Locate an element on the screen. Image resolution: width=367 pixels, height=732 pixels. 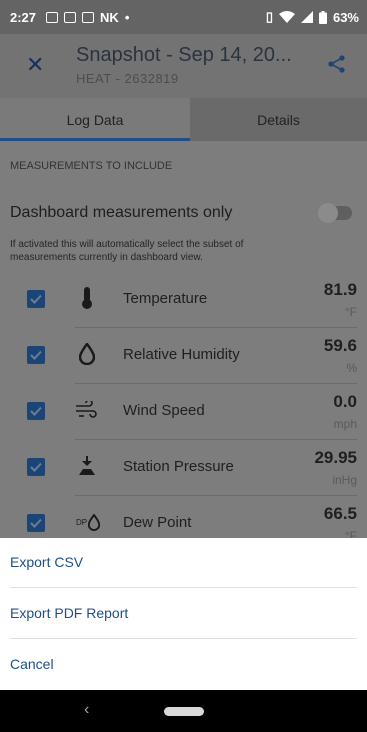
battery-icon is located at coordinates (322, 17).